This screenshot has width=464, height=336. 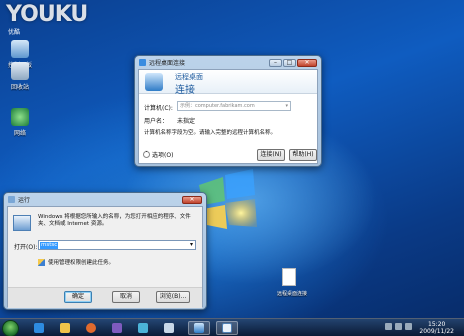 I want to click on run-icon, so click(x=227, y=328).